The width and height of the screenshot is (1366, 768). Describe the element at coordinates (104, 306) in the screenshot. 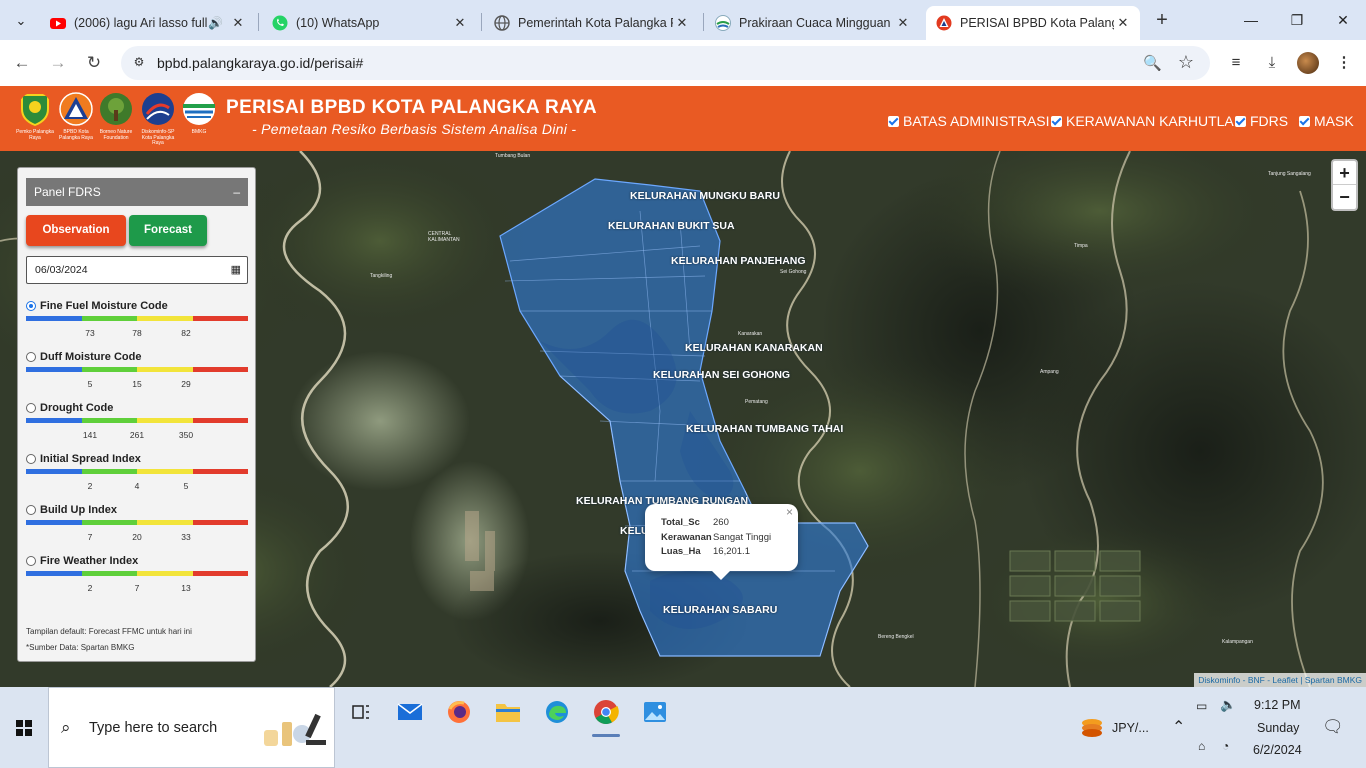

I see `fdrs-index-label: Fine Fuel Moisture Code` at that location.